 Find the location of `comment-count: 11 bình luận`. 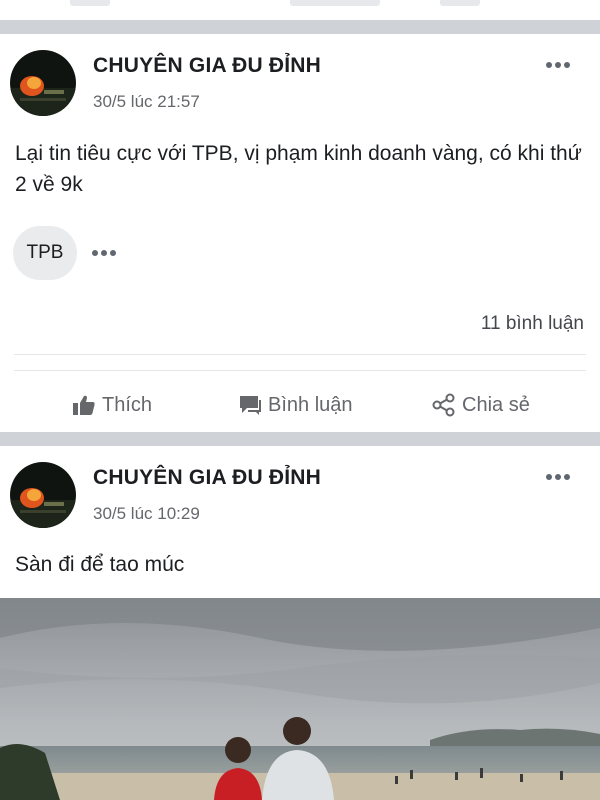

comment-count: 11 bình luận is located at coordinates (532, 324).